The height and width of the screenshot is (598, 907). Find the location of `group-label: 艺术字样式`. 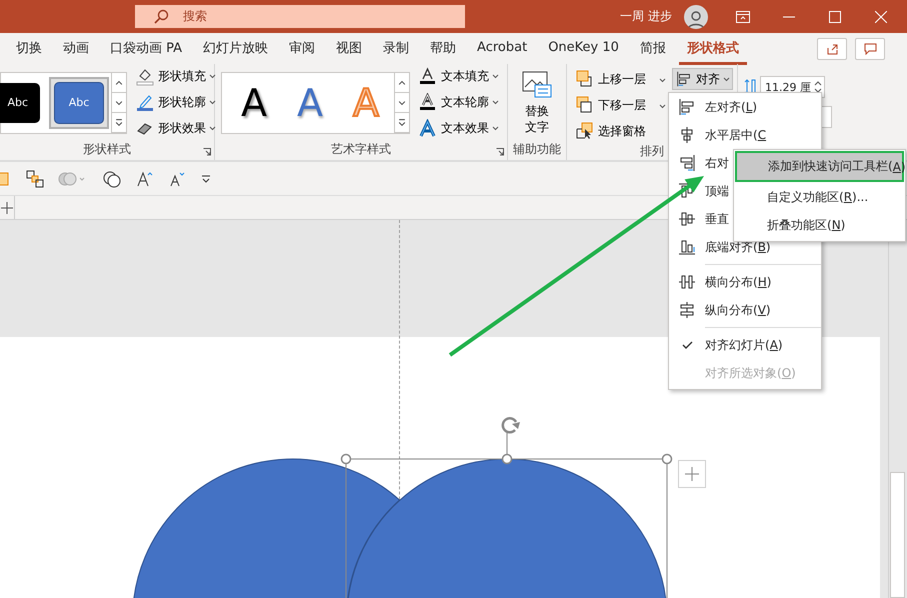

group-label: 艺术字样式 is located at coordinates (361, 149).